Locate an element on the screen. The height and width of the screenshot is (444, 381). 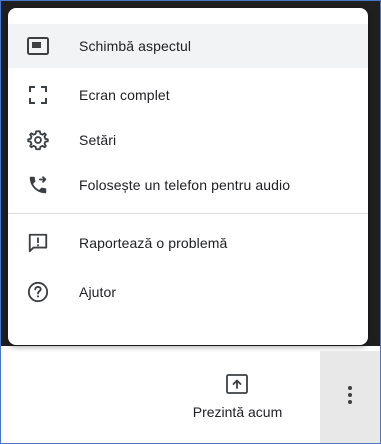
menu-item-report-problem: Raportează o problemă is located at coordinates (188, 243).